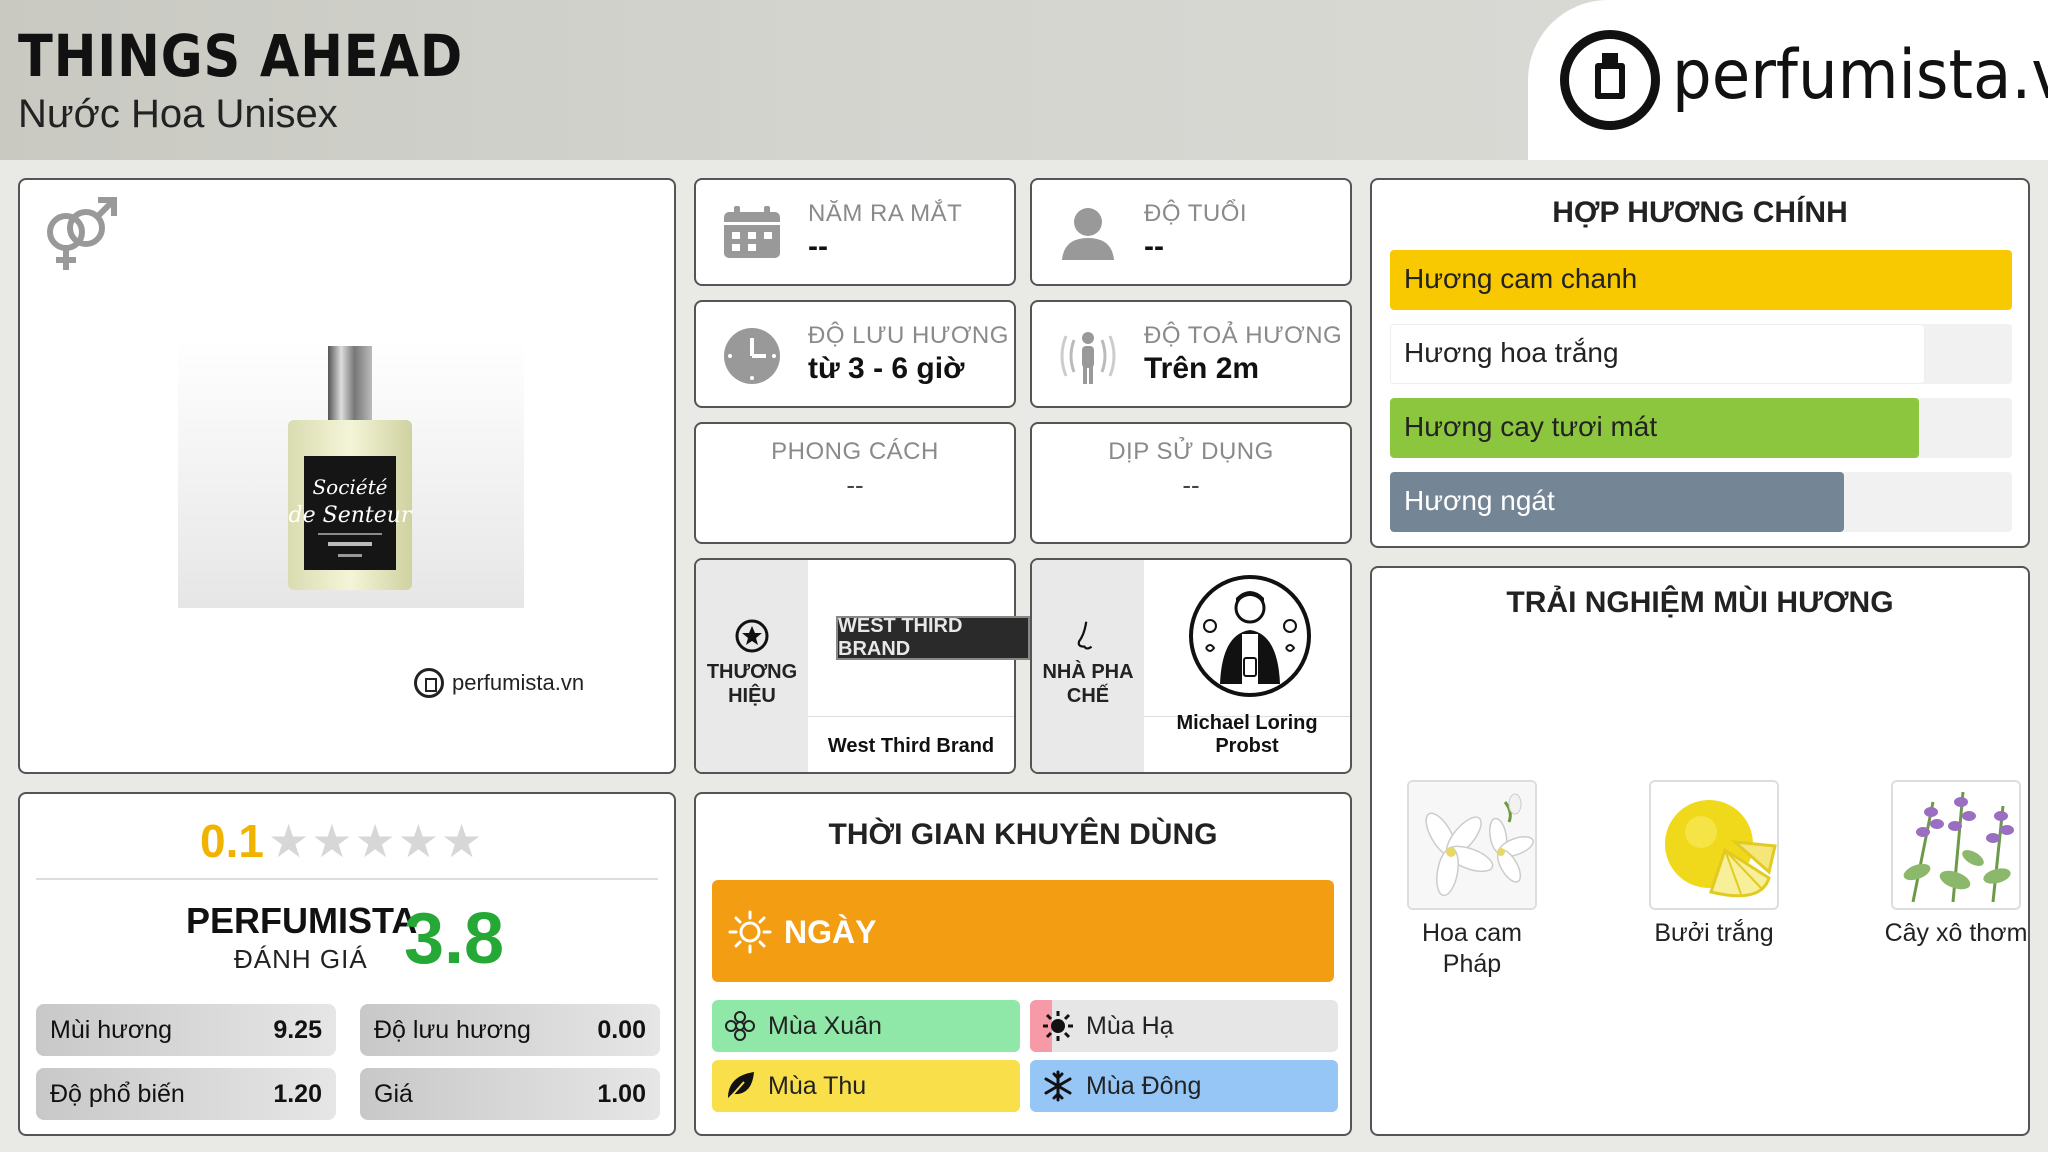 This screenshot has width=2048, height=1152. I want to click on perfumista-rating-sublabel: ĐÁNH GIÁ, so click(301, 959).